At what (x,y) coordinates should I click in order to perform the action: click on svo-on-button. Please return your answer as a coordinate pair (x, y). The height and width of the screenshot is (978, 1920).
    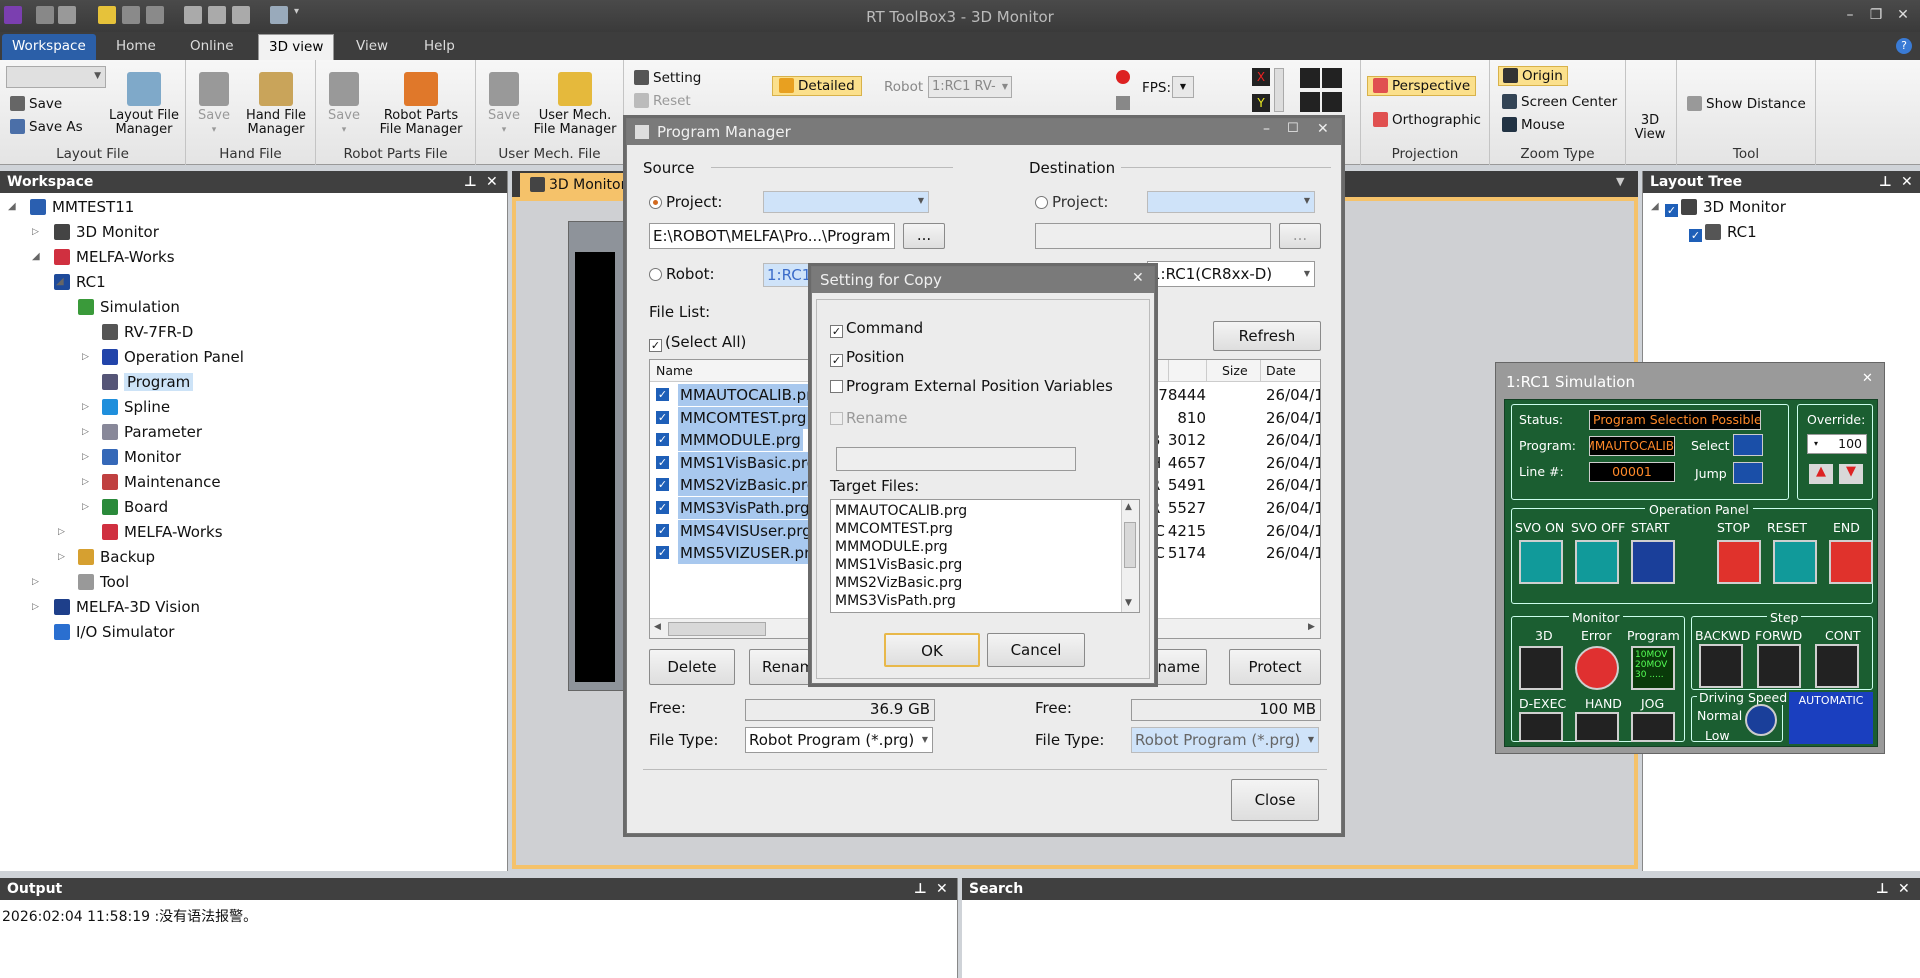
    Looking at the image, I should click on (1541, 562).